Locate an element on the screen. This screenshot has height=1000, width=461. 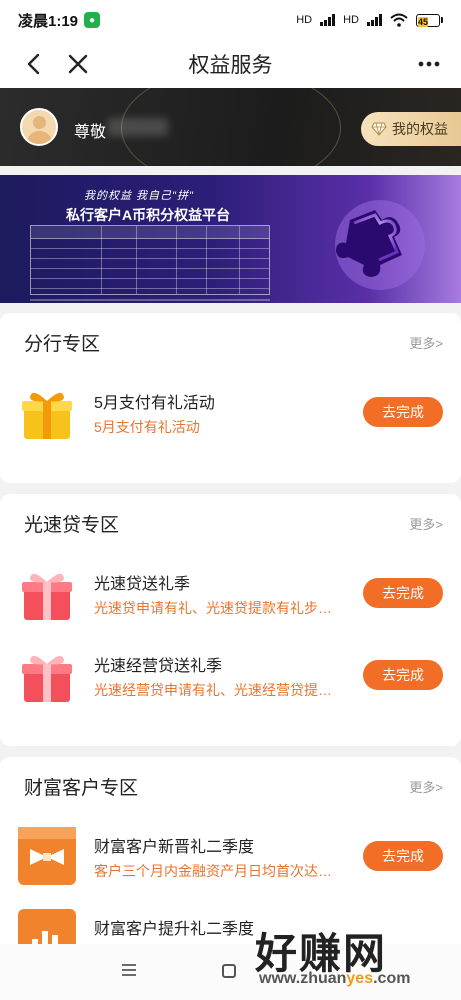
watermark-url: www.zhuanyes.com is located at coordinates (334, 979).